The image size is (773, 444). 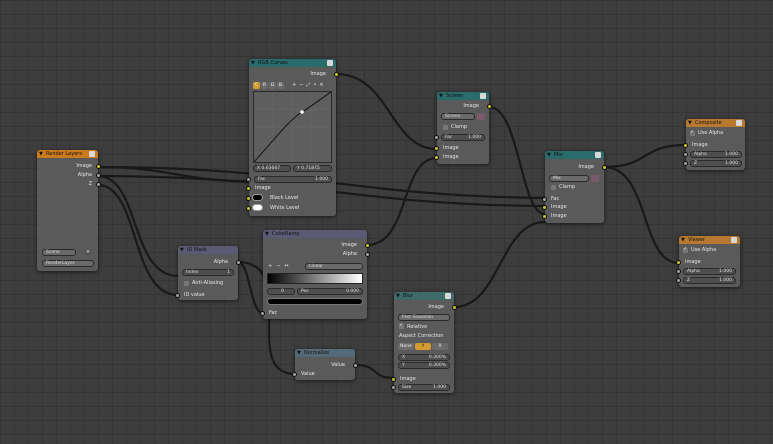 What do you see at coordinates (685, 249) in the screenshot?
I see `use-alpha-checkbox` at bounding box center [685, 249].